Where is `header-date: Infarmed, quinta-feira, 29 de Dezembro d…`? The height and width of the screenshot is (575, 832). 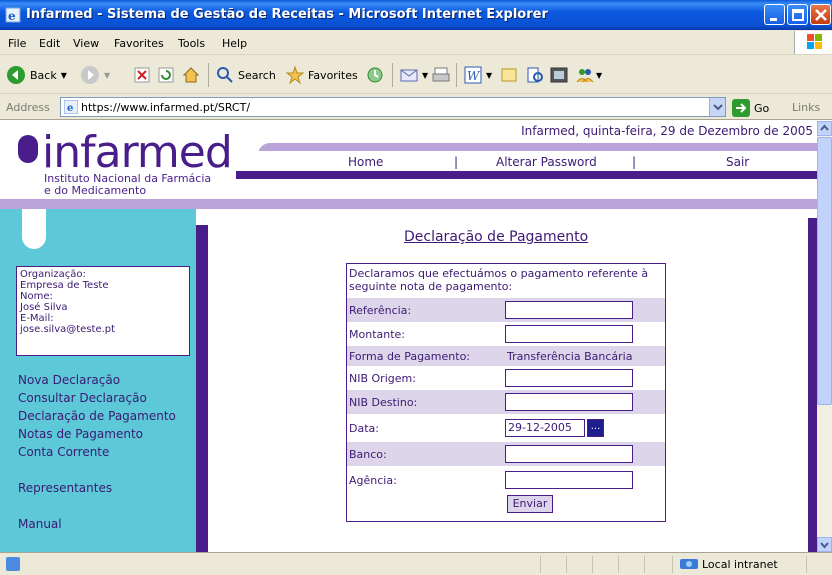
header-date: Infarmed, quinta-feira, 29 de Dezembro d… is located at coordinates (667, 131).